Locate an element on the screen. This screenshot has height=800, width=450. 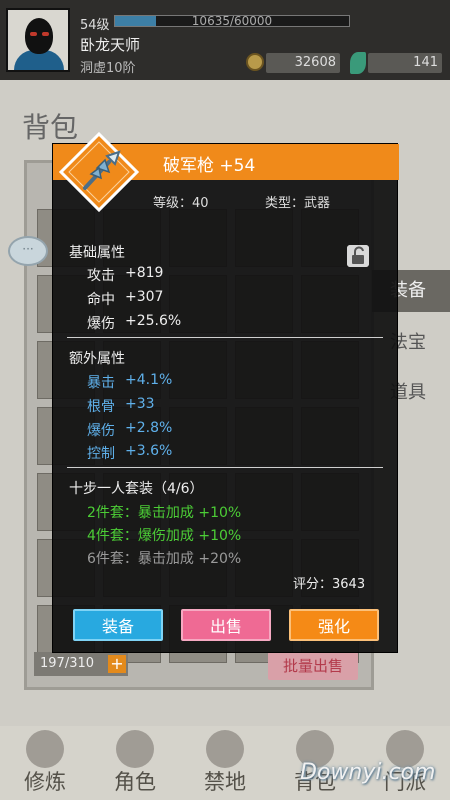
nav-character: 角色 is located at coordinates (135, 763).